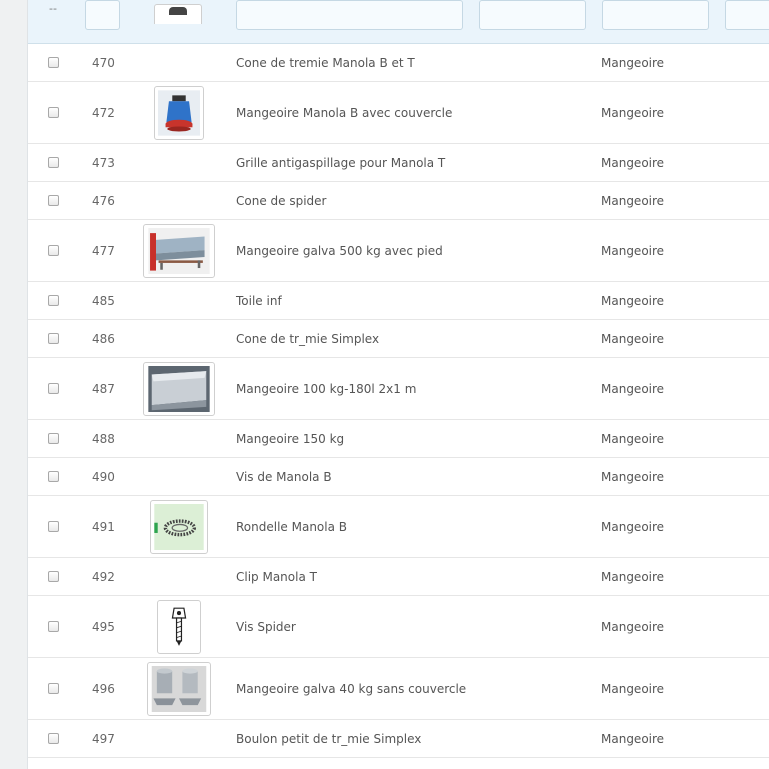 This screenshot has width=769, height=769. Describe the element at coordinates (103, 112) in the screenshot. I see `product-id: 472` at that location.